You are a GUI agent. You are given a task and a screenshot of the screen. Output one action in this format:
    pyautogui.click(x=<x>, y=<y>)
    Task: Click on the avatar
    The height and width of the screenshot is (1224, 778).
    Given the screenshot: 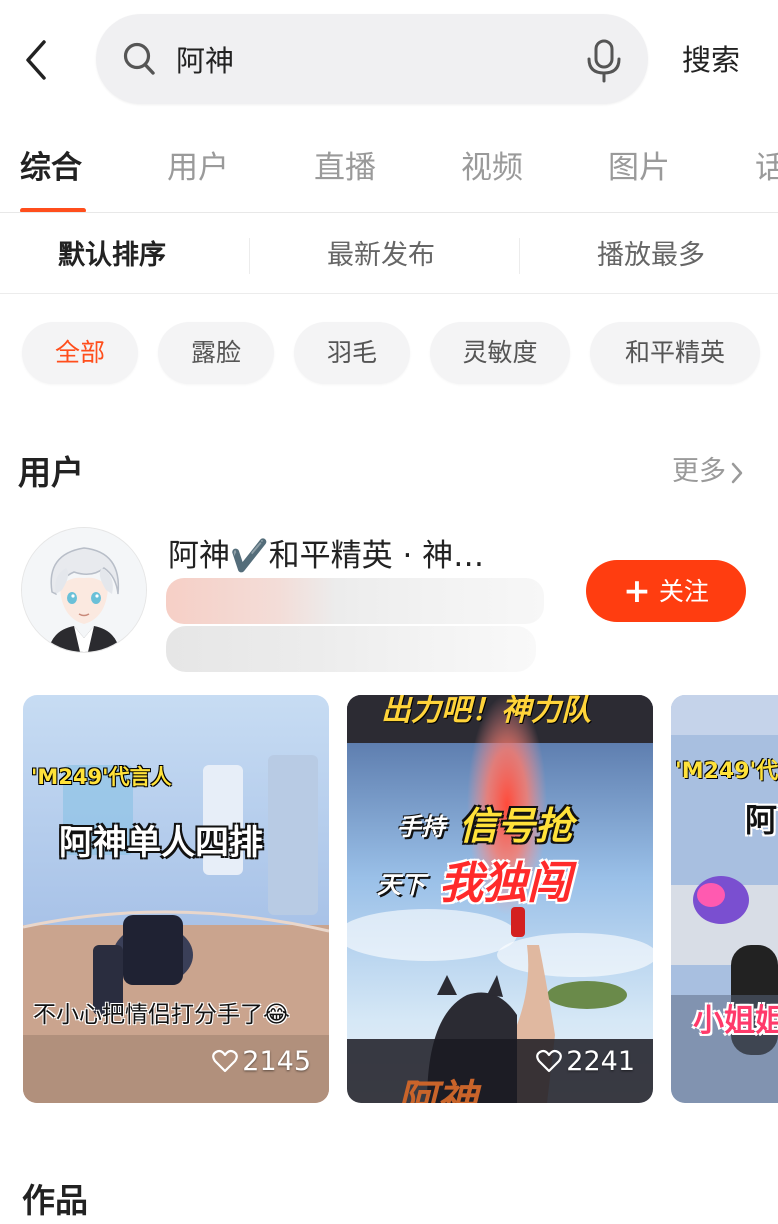 What is the action you would take?
    pyautogui.click(x=84, y=590)
    